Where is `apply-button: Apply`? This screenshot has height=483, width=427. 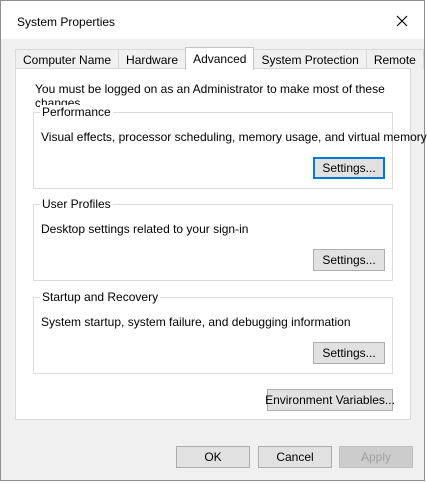 apply-button: Apply is located at coordinates (376, 457).